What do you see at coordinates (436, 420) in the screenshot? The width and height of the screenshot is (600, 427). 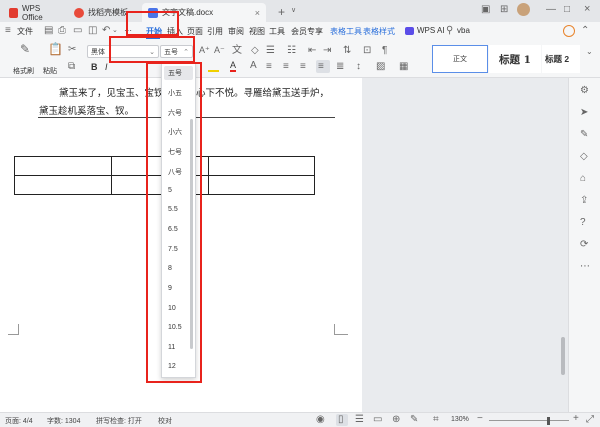 I see `fit-page-icon: ⌗` at bounding box center [436, 420].